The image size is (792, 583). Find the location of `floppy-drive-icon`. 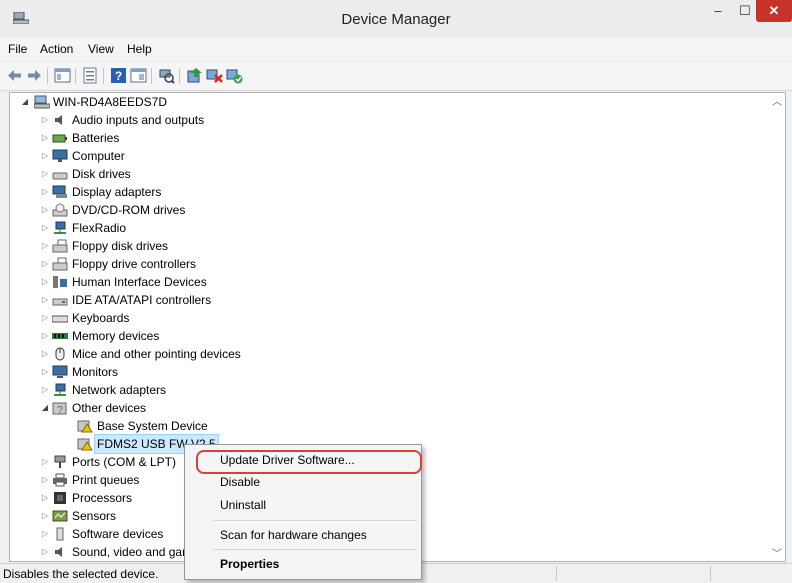

floppy-drive-icon is located at coordinates (60, 246).